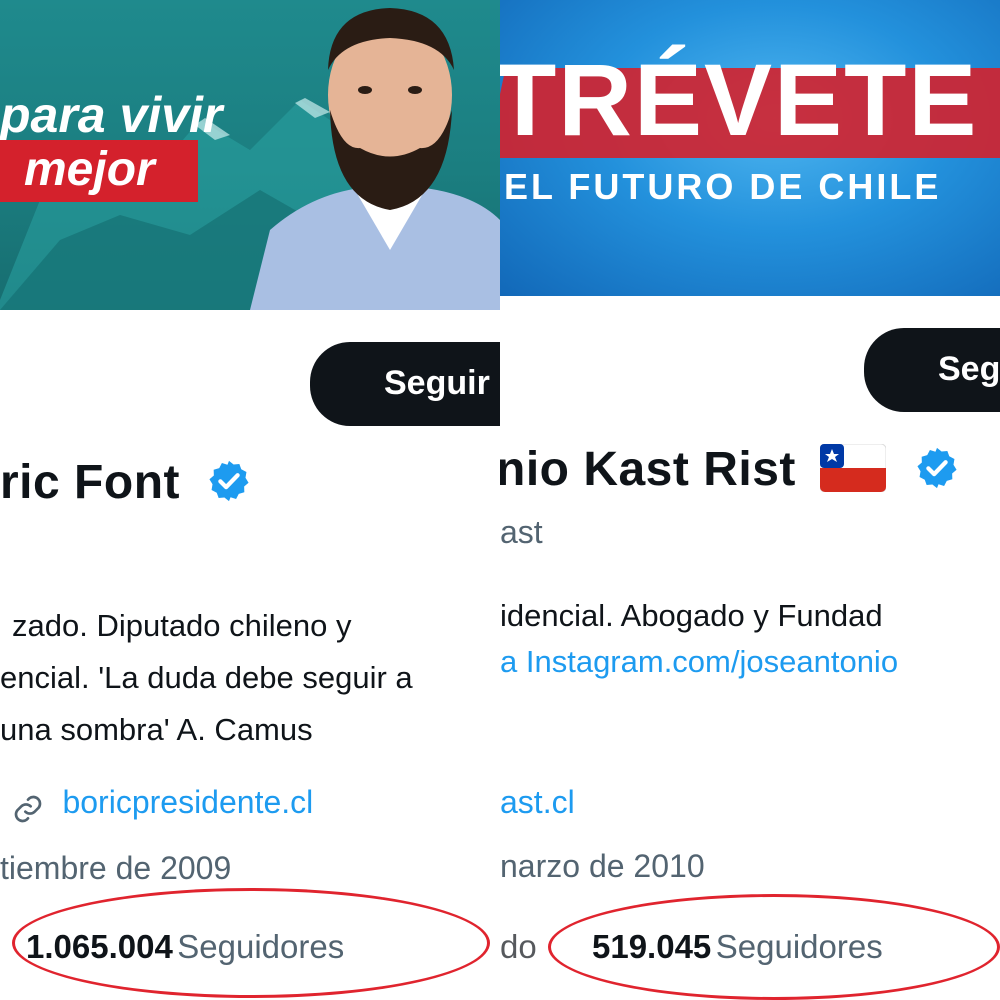  Describe the element at coordinates (648, 469) in the screenshot. I see `display-name-text: nio Kast Rist` at that location.